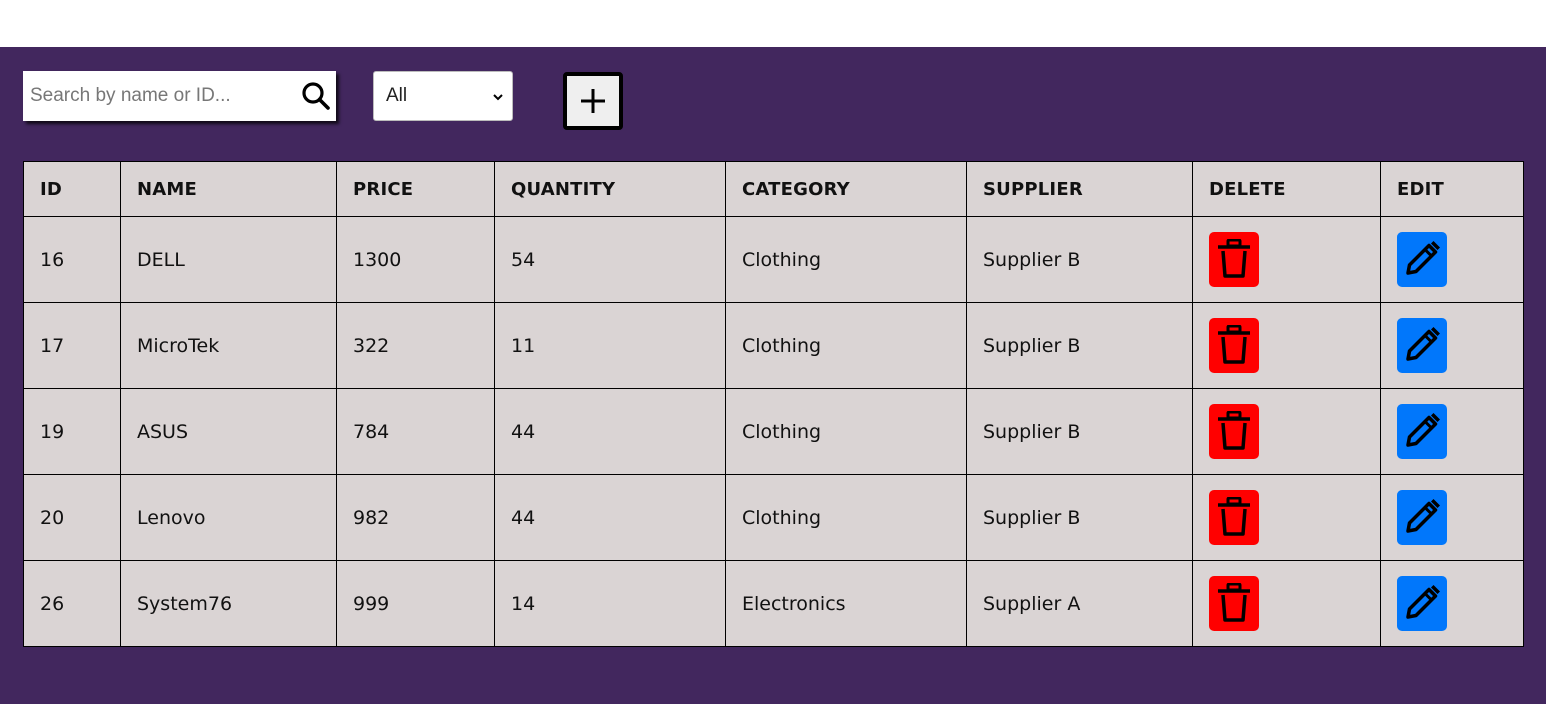 The height and width of the screenshot is (704, 1546). Describe the element at coordinates (228, 603) in the screenshot. I see `cell-name: System76` at that location.